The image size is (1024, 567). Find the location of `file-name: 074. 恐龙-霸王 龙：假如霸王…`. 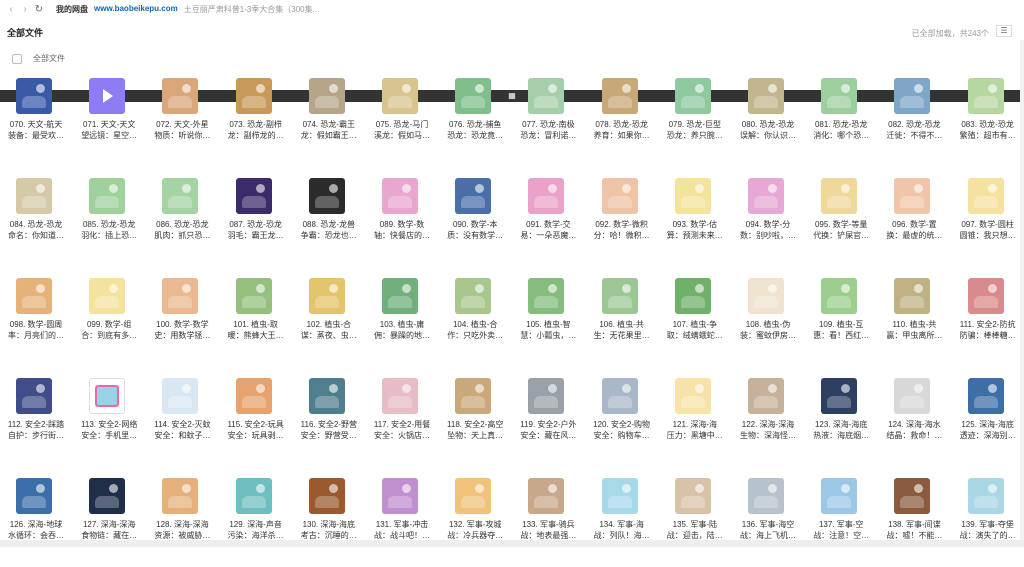

file-name: 074. 恐龙-霸王 龙：假如霸王… is located at coordinates (329, 130).